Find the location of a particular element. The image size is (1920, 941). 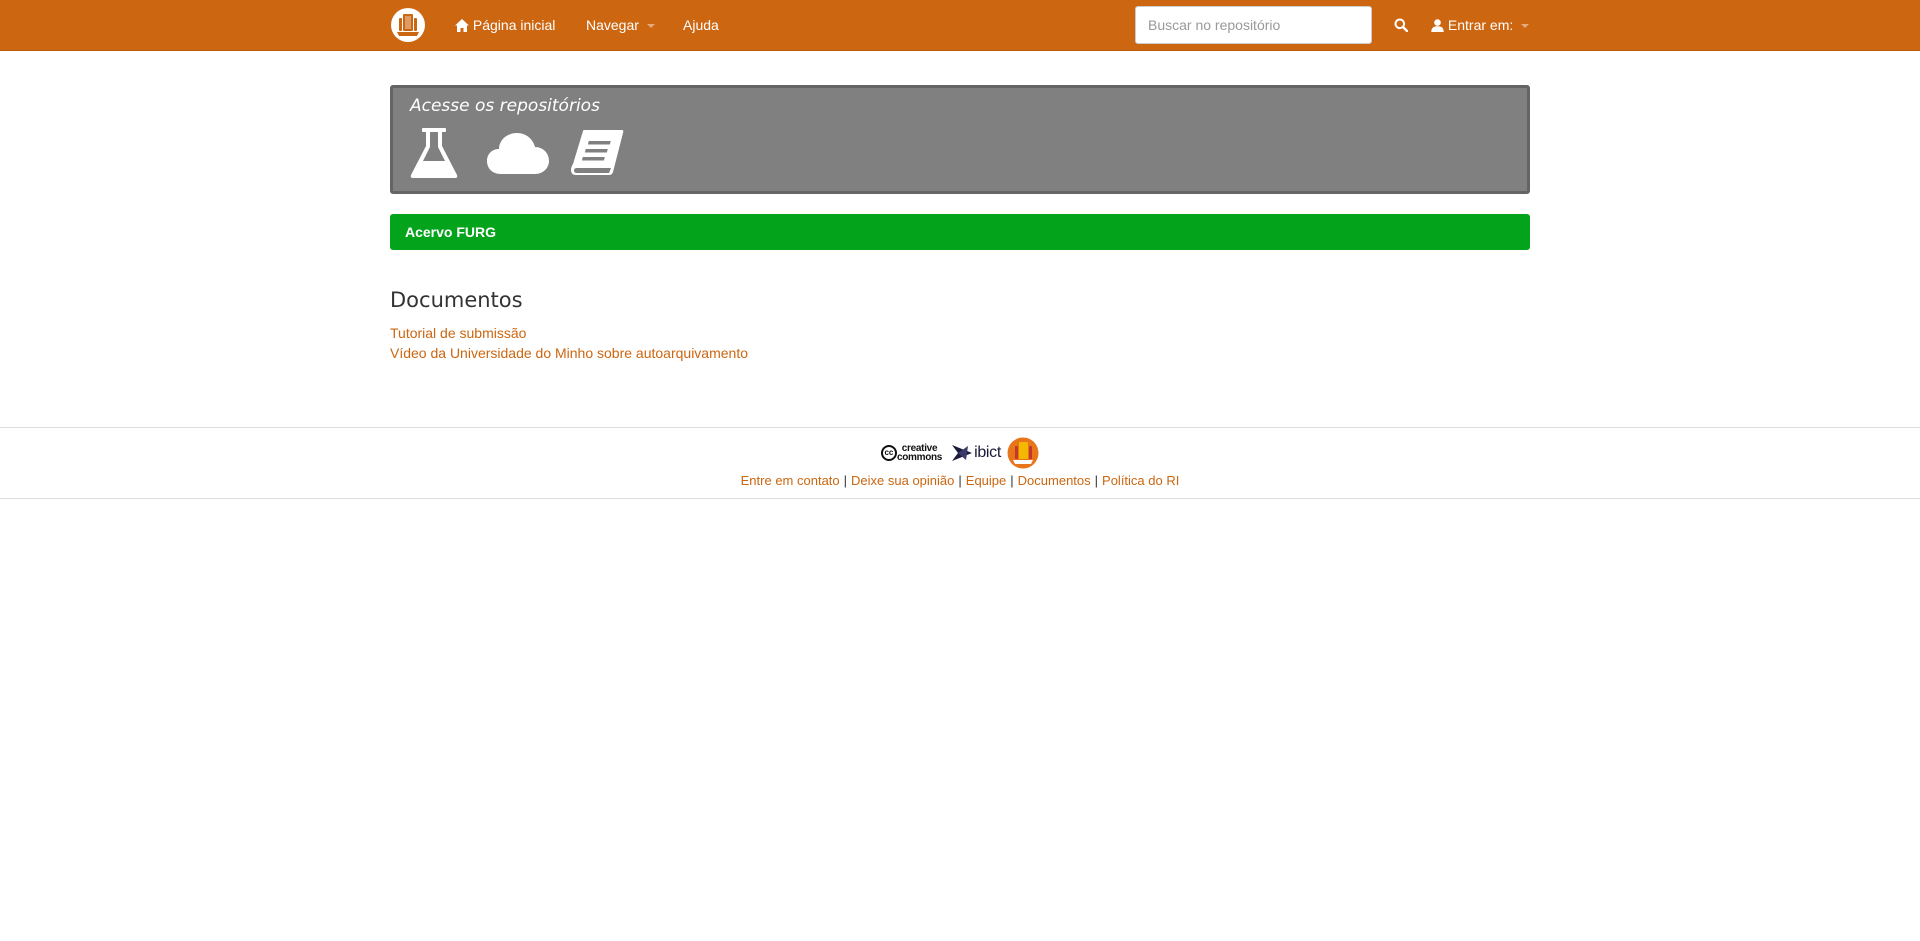

repositories-title: Acesse os repositórios is located at coordinates (505, 106).